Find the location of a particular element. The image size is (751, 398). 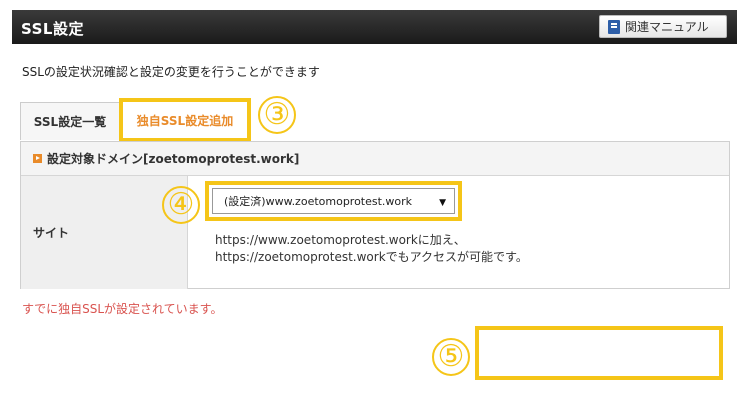

site-select-highlight: (設定済)www.zoetomoprotest.work ▼ is located at coordinates (333, 201).